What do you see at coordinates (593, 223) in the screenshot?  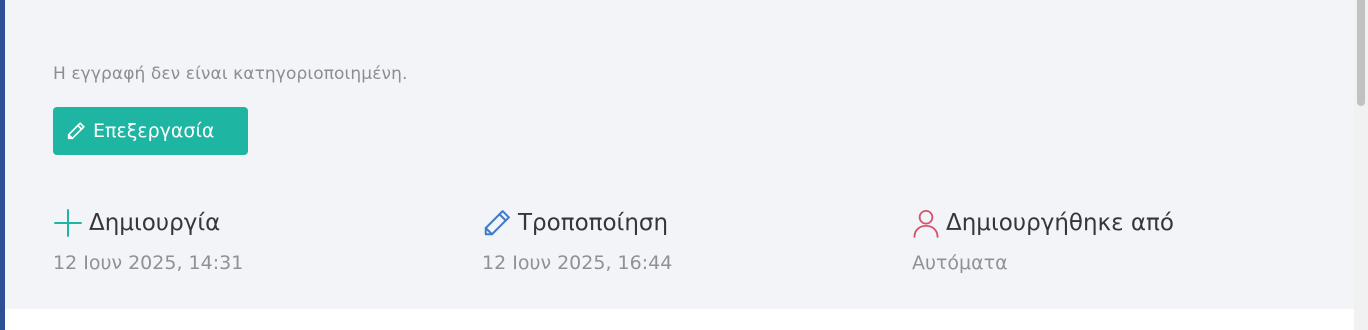 I see `meta-modified-label: Τροποποίηση` at bounding box center [593, 223].